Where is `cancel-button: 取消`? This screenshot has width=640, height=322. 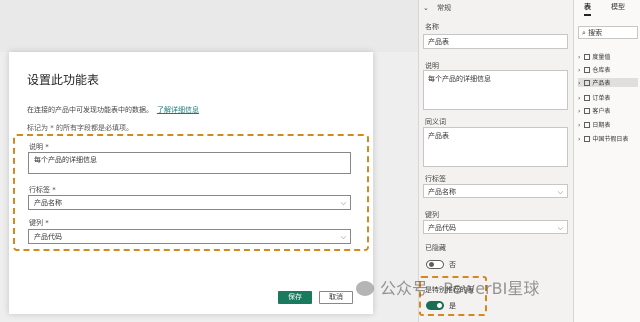
cancel-button: 取消 is located at coordinates (336, 297).